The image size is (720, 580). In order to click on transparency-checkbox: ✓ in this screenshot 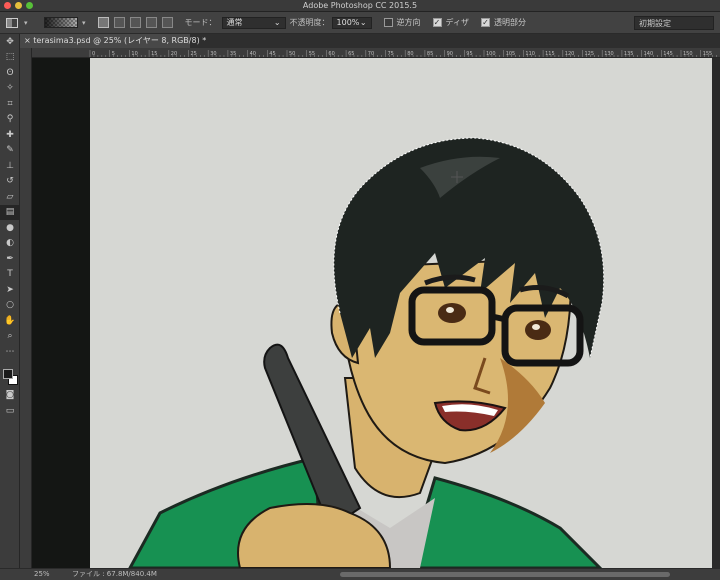, I will do `click(485, 22)`.